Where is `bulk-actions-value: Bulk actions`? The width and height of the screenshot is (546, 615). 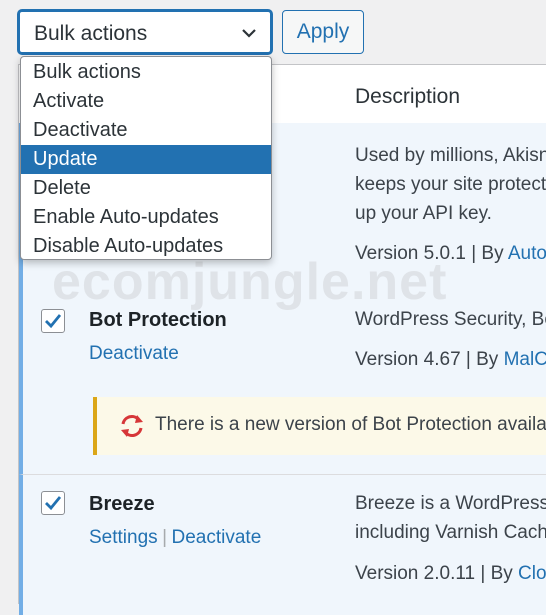 bulk-actions-value: Bulk actions is located at coordinates (91, 33).